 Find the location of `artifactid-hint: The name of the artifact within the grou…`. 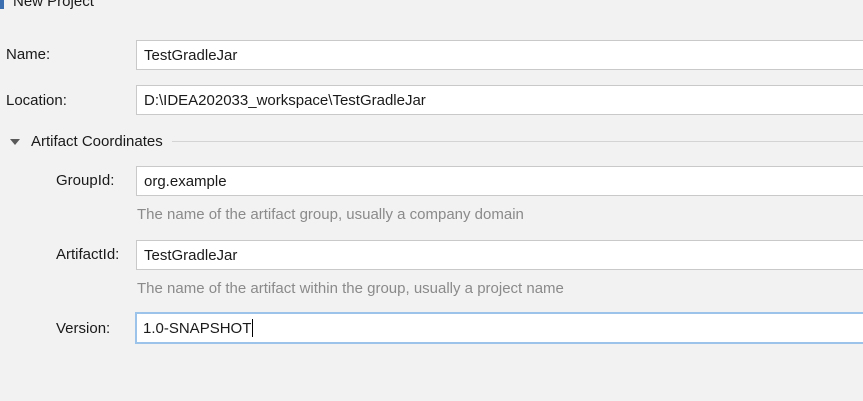

artifactid-hint: The name of the artifact within the grou… is located at coordinates (350, 288).